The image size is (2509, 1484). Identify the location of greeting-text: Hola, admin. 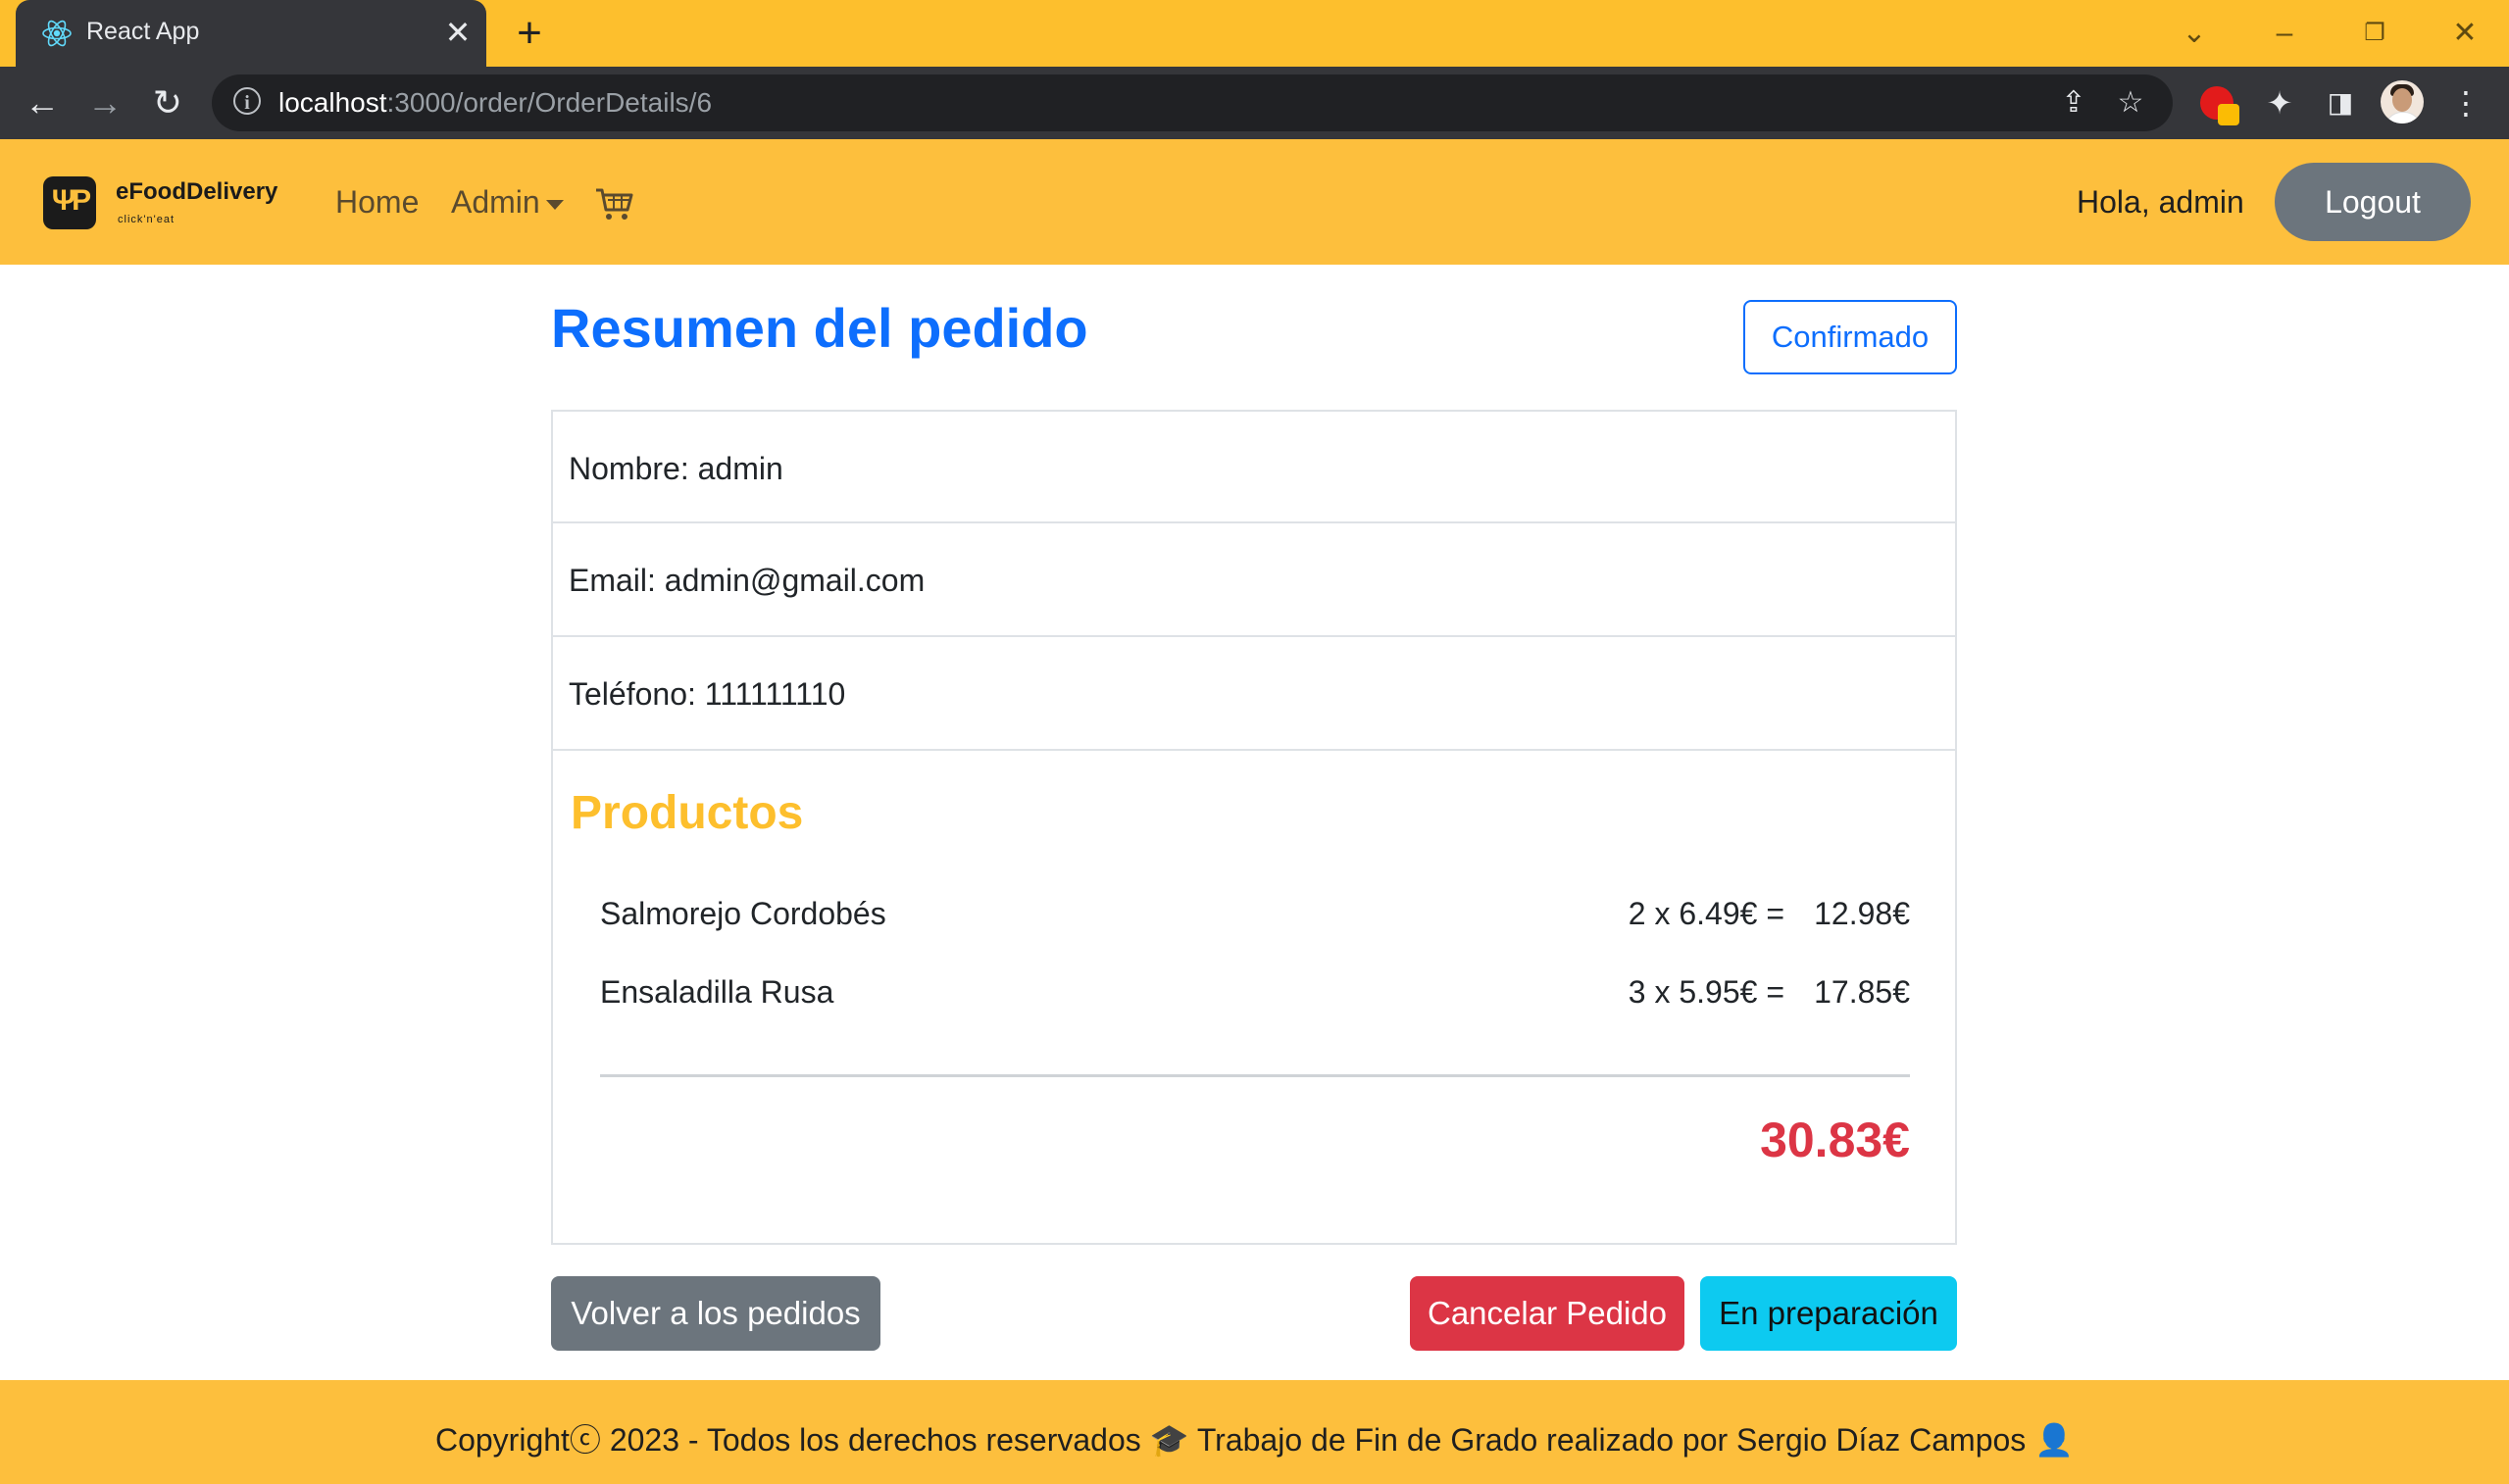
(2161, 202).